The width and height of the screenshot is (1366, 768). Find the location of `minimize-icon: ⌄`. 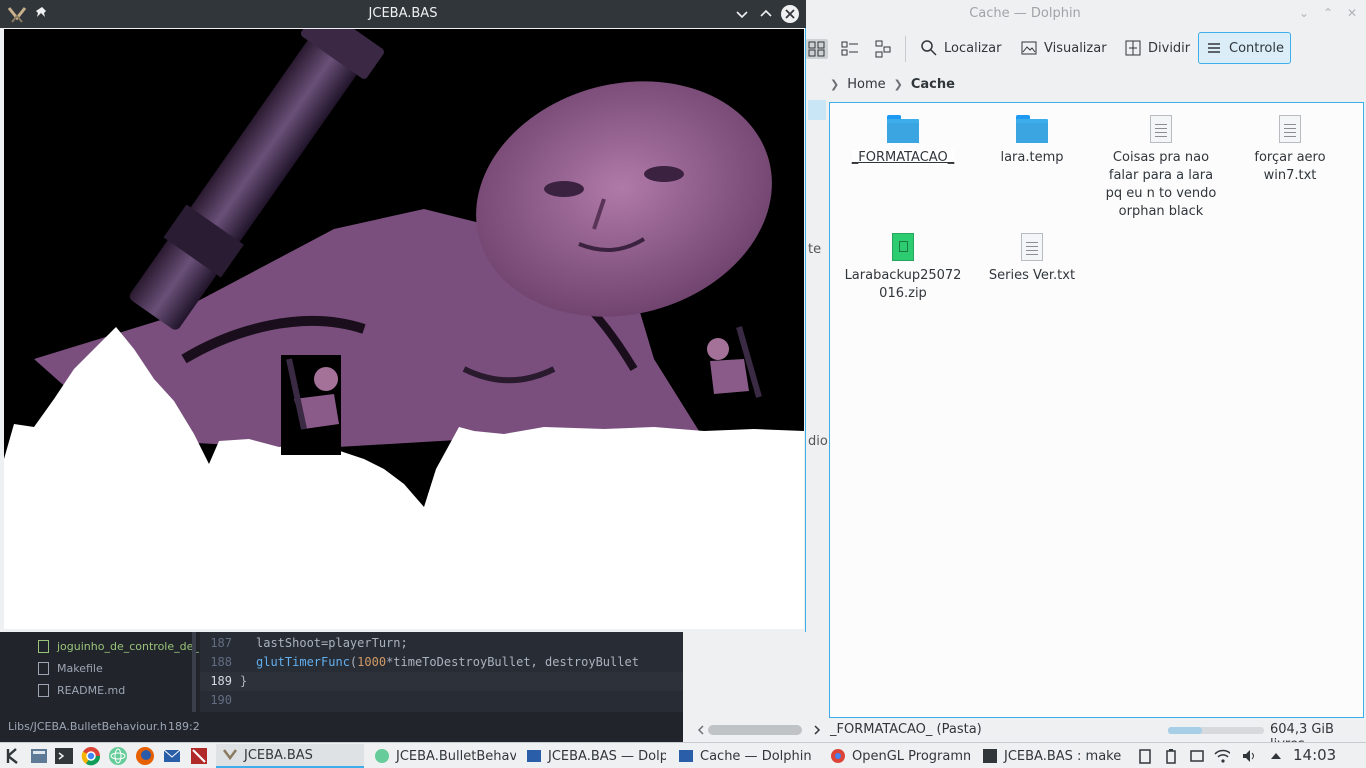

minimize-icon: ⌄ is located at coordinates (1304, 13).